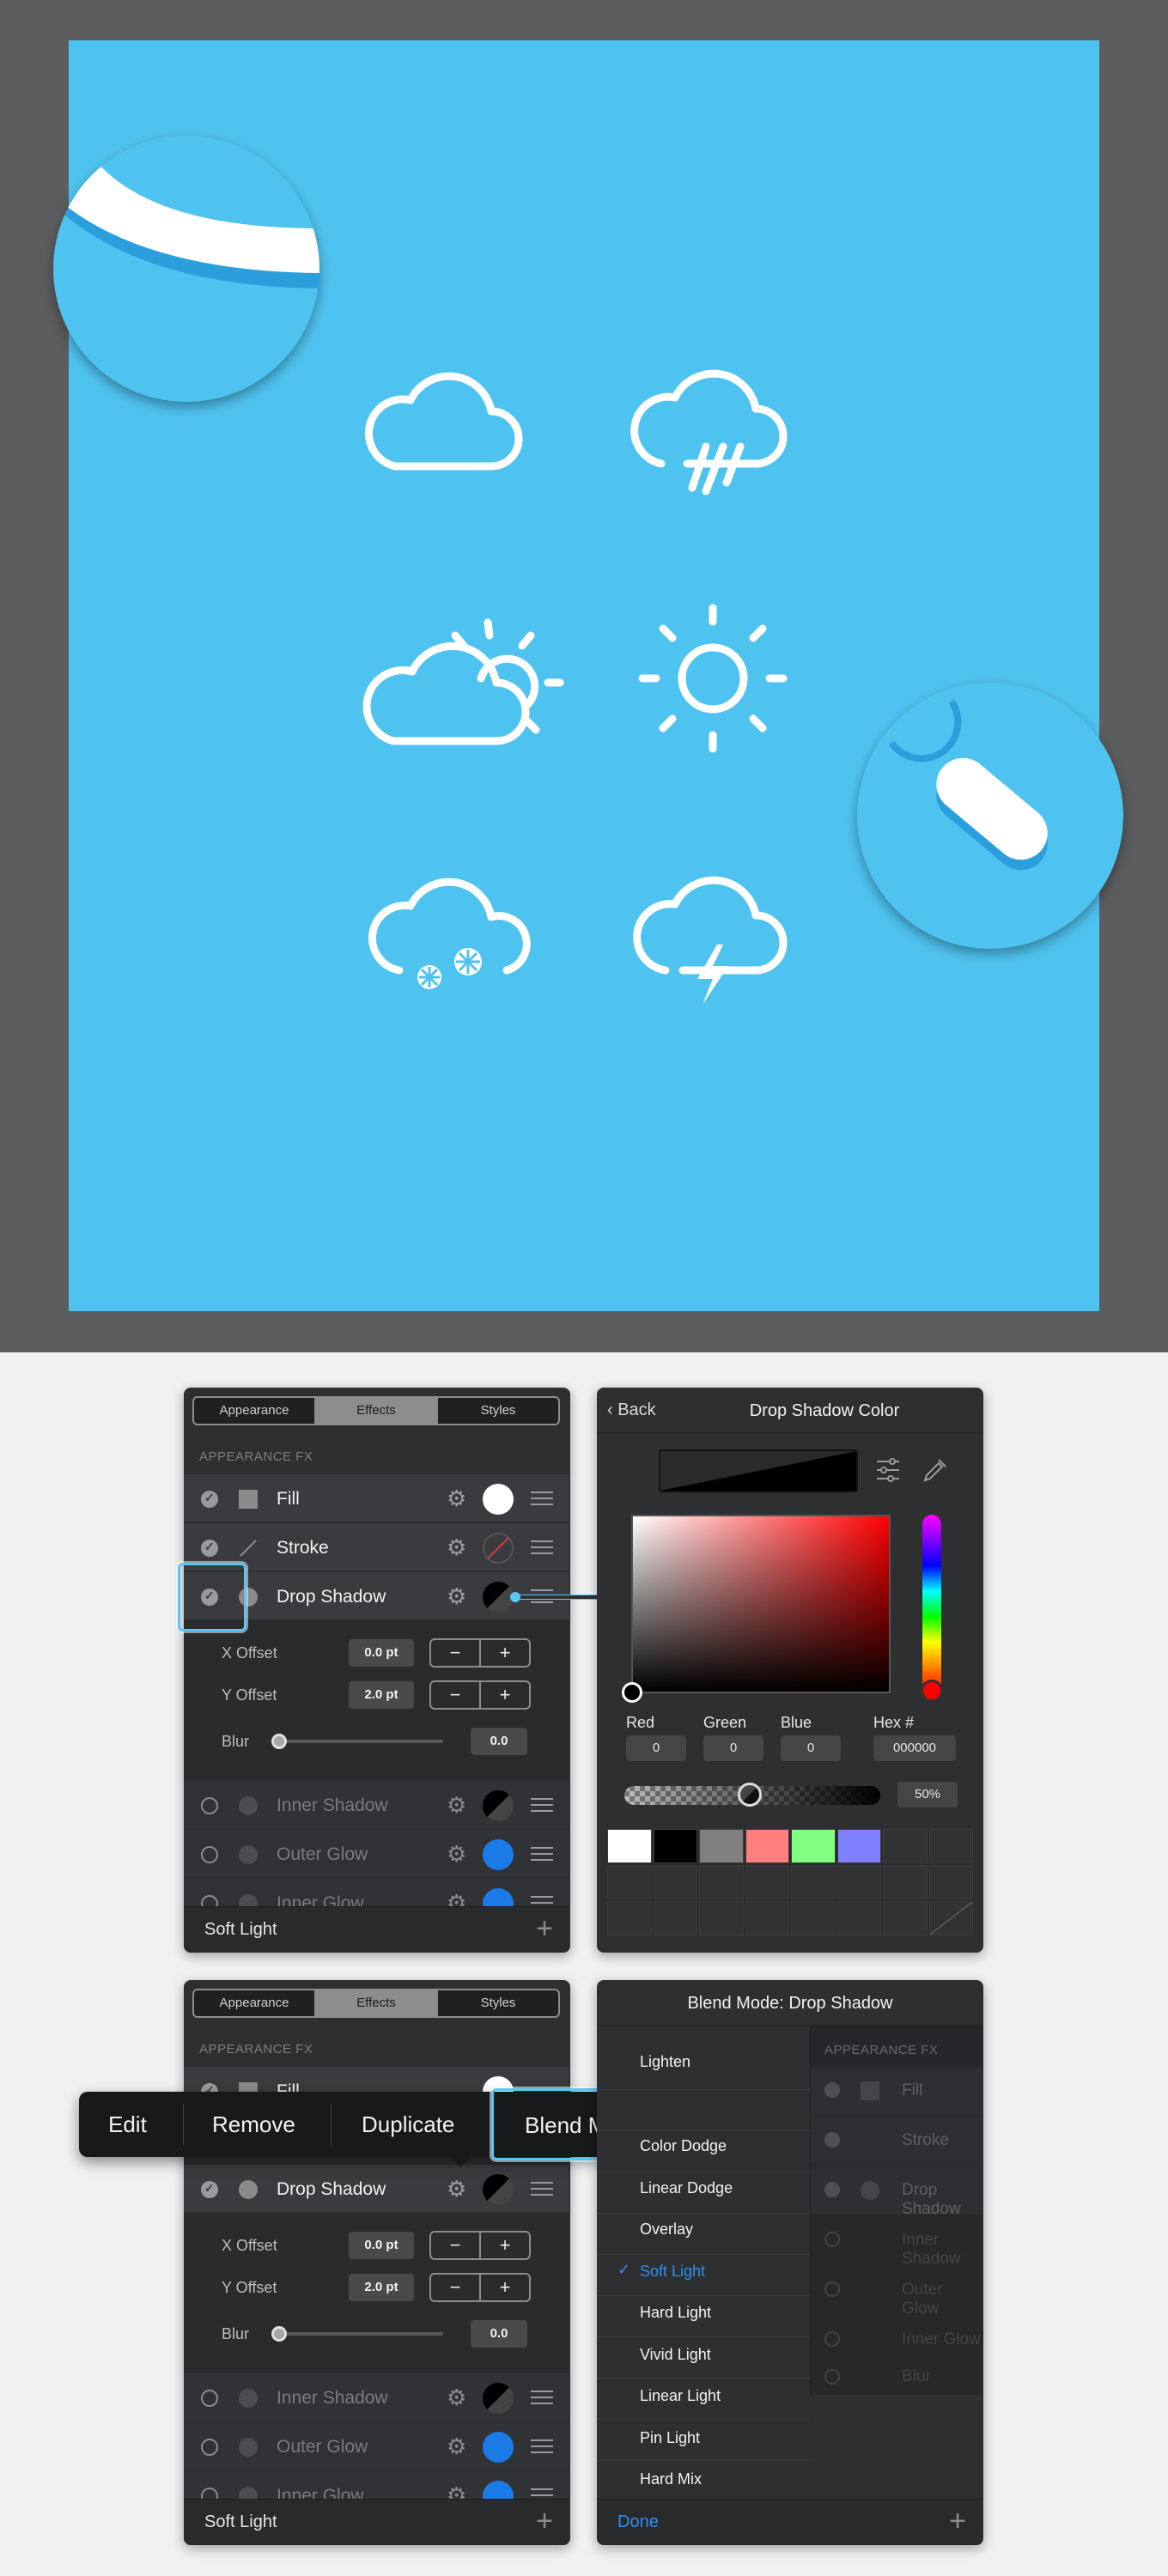 This screenshot has height=2576, width=1168. Describe the element at coordinates (357, 2334) in the screenshot. I see `blur-slider` at that location.